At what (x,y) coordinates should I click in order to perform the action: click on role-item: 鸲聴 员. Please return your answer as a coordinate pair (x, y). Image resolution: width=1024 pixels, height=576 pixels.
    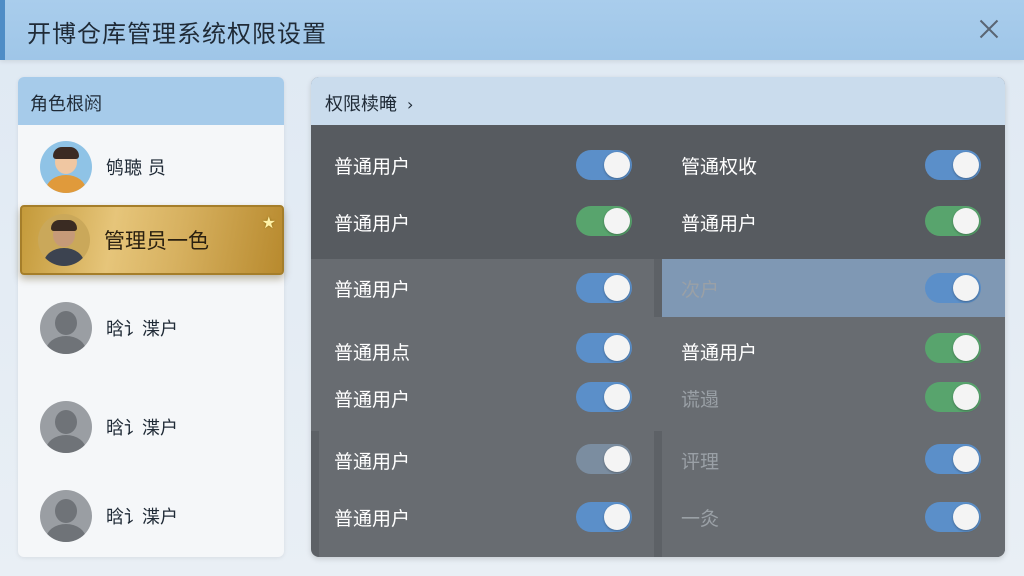
    Looking at the image, I should click on (151, 167).